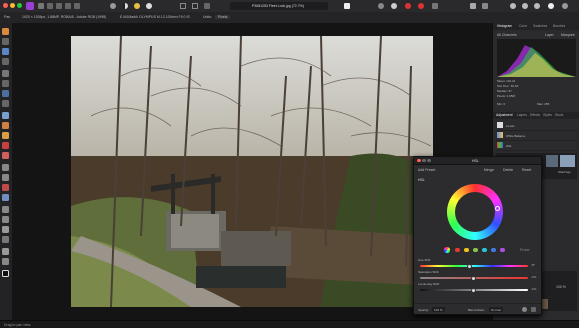 Image resolution: width=579 pixels, height=328 pixels. Describe the element at coordinates (473, 6) in the screenshot. I see `view-mode-icon` at that location.